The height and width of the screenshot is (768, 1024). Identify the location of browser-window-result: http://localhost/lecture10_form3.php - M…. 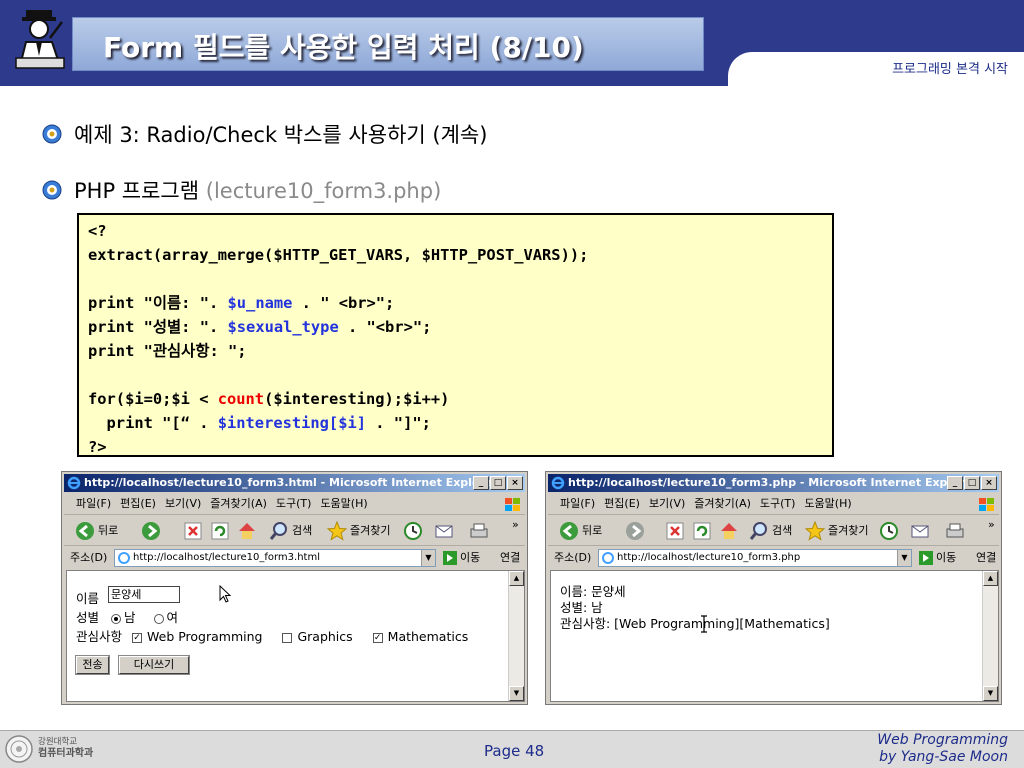
(773, 588).